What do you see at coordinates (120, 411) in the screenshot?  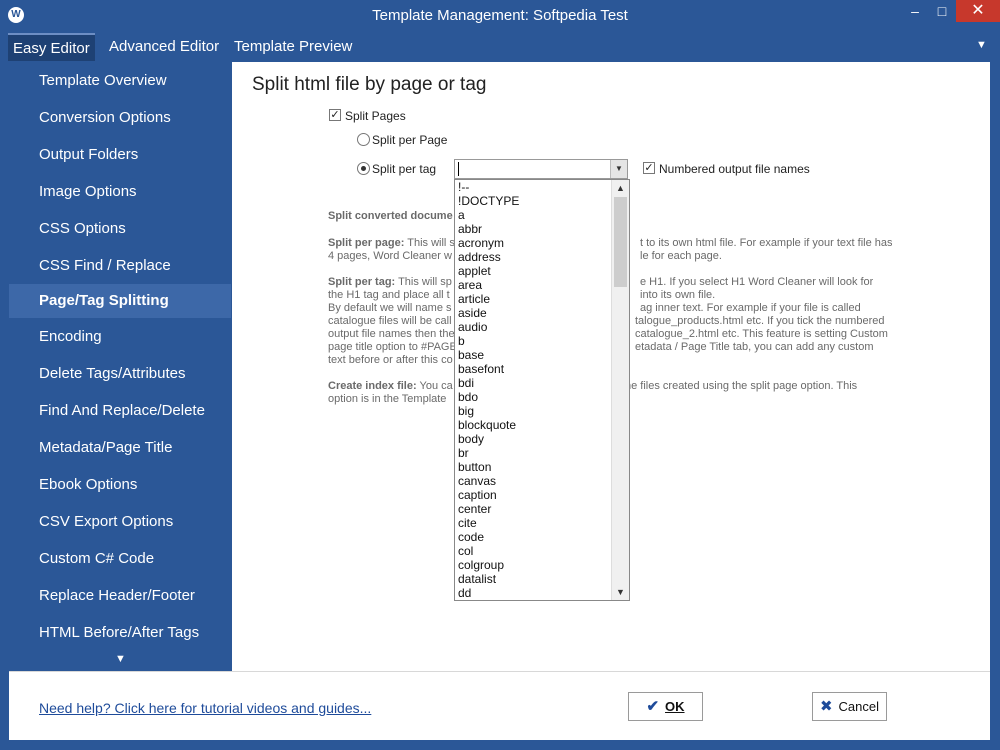 I see `sidebar-item-find-replace-delete: Find And Replace/Delete` at bounding box center [120, 411].